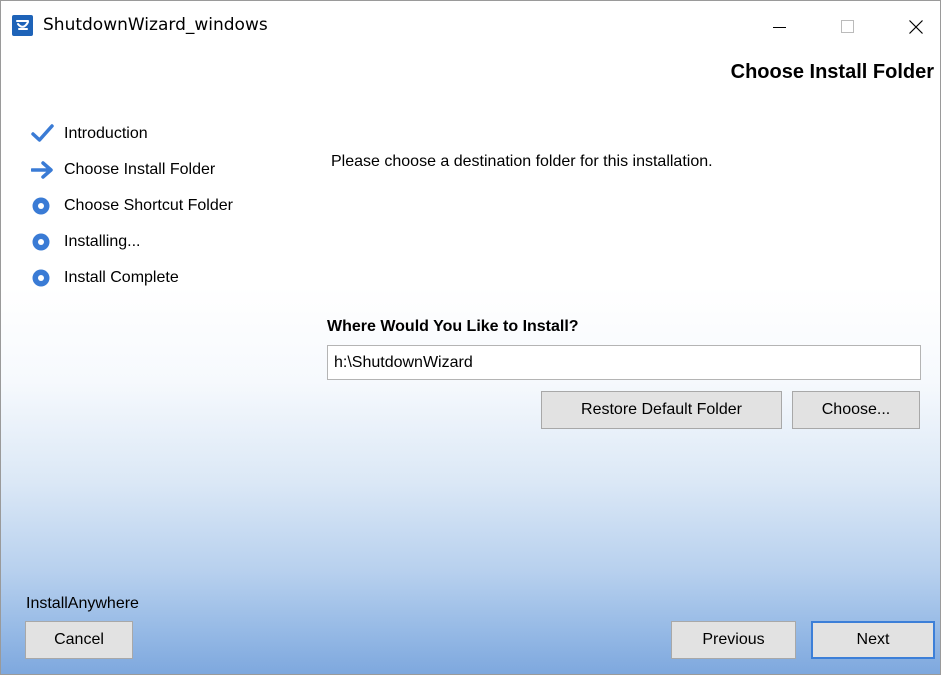  I want to click on minimize-button, so click(779, 26).